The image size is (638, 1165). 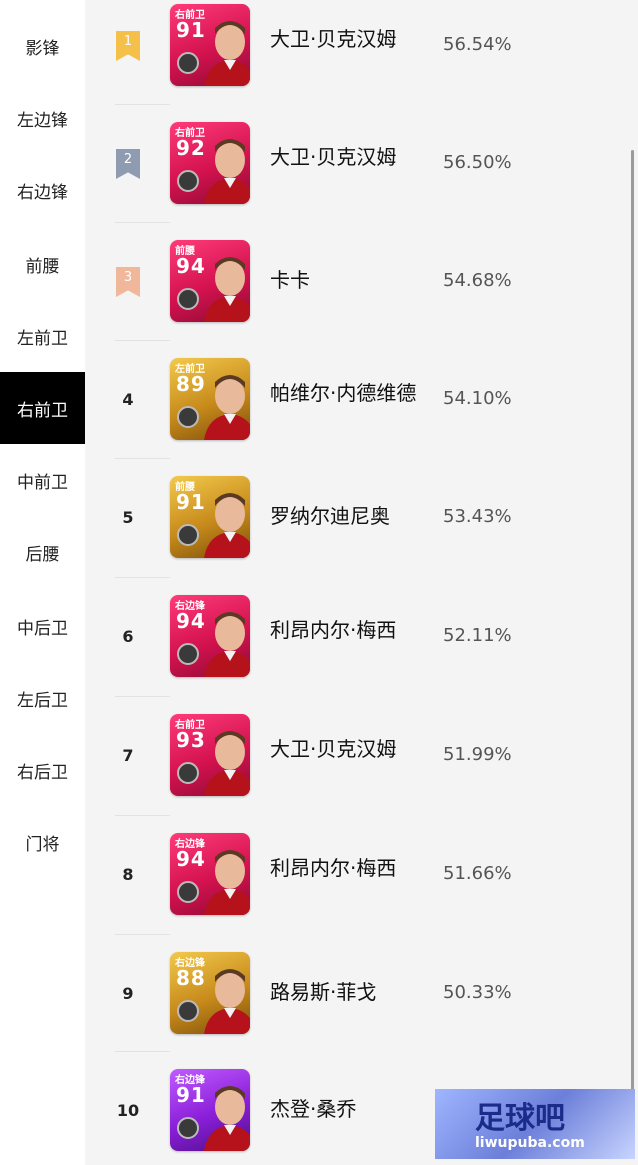 What do you see at coordinates (477, 162) in the screenshot?
I see `usage-percent: 56.50%` at bounding box center [477, 162].